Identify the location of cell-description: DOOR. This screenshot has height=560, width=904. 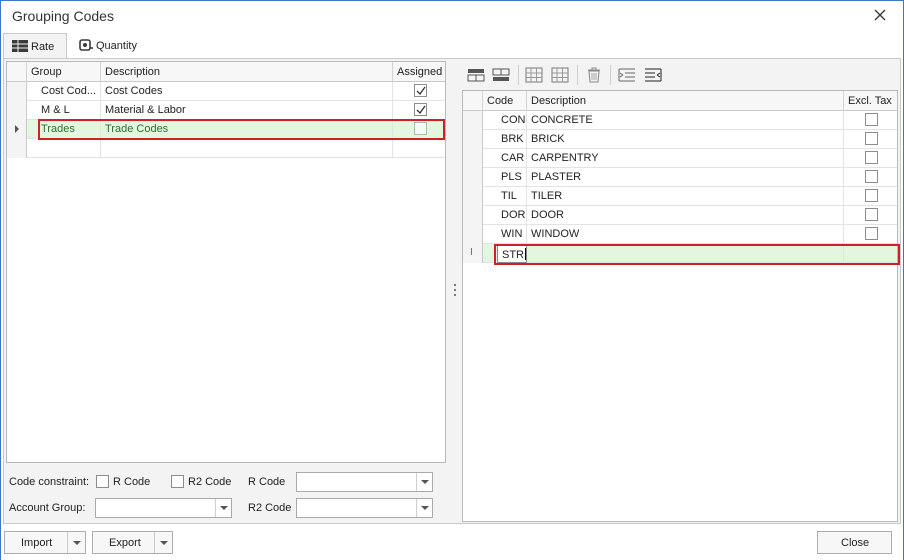
(685, 215).